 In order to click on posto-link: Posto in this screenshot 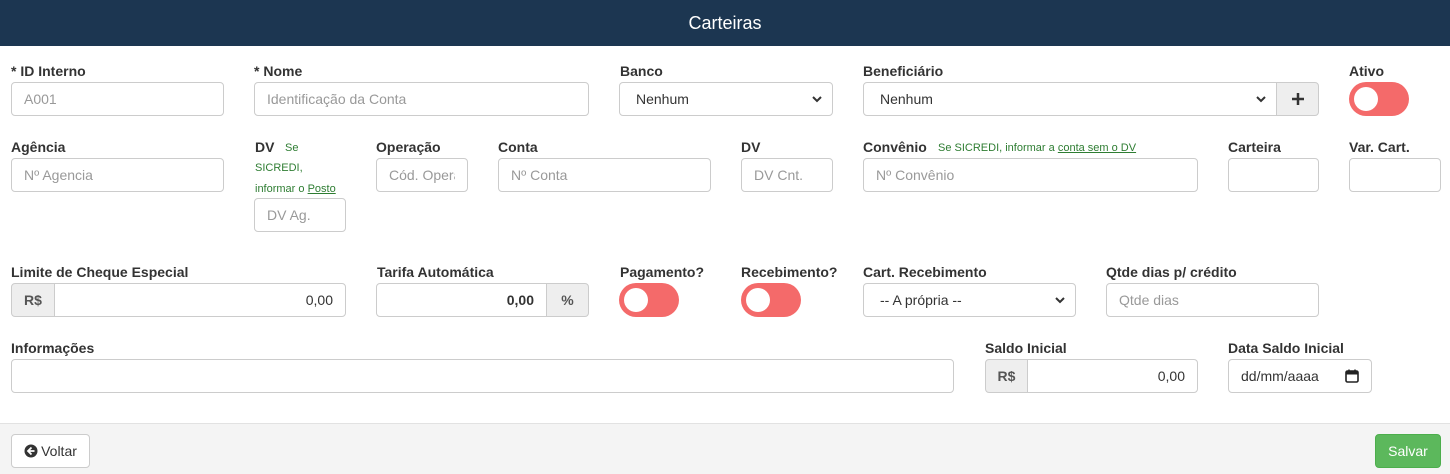, I will do `click(322, 189)`.